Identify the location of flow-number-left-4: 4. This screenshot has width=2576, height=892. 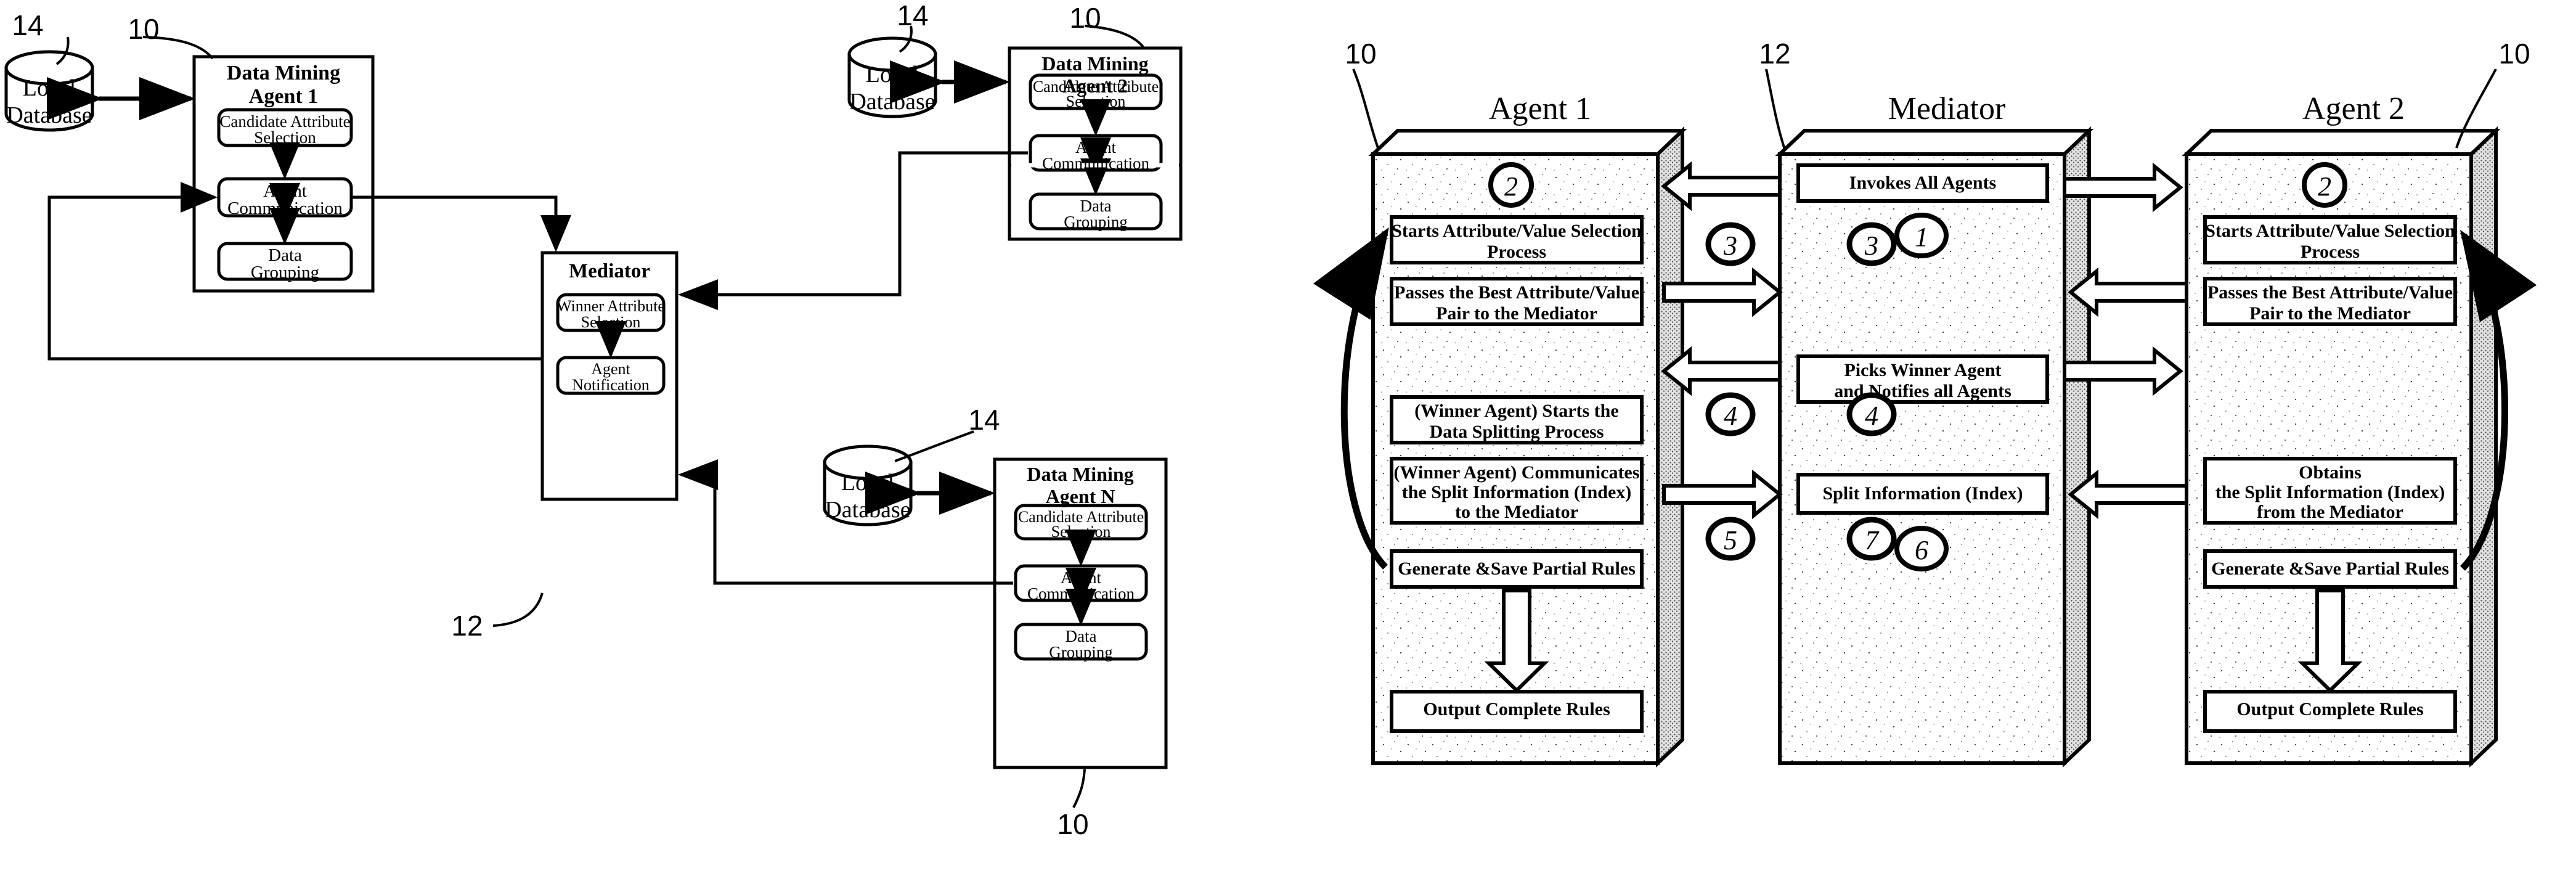
(1730, 416).